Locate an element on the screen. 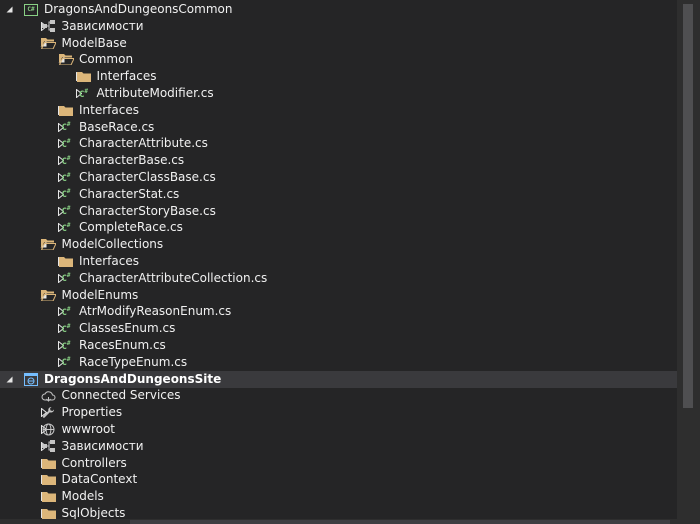 Image resolution: width=700 pixels, height=524 pixels. web-project-icon is located at coordinates (31, 379).